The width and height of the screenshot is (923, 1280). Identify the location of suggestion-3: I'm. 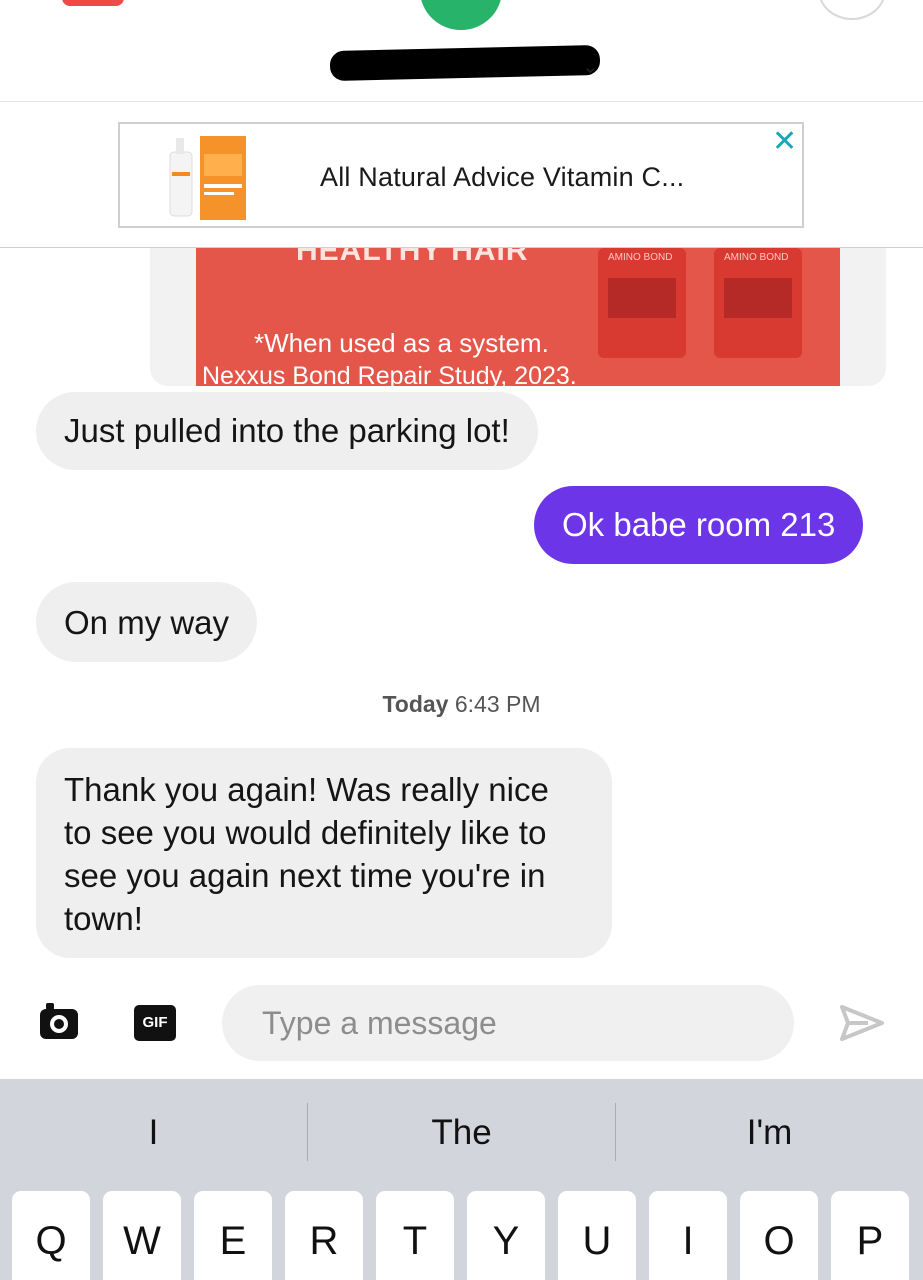
(769, 1130).